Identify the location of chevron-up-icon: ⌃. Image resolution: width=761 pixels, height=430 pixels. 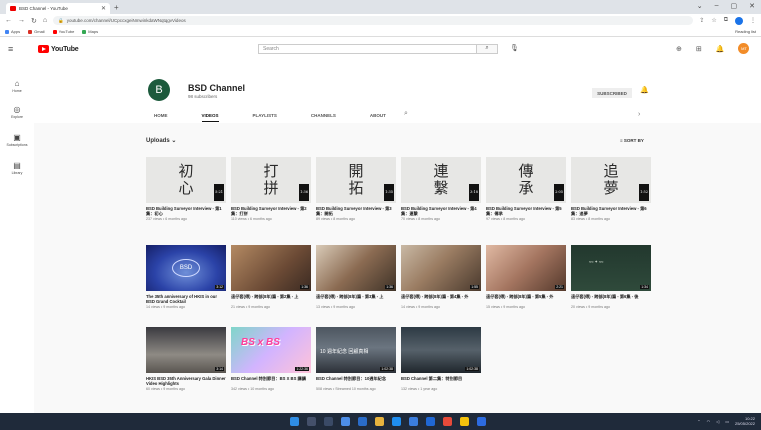
(698, 421).